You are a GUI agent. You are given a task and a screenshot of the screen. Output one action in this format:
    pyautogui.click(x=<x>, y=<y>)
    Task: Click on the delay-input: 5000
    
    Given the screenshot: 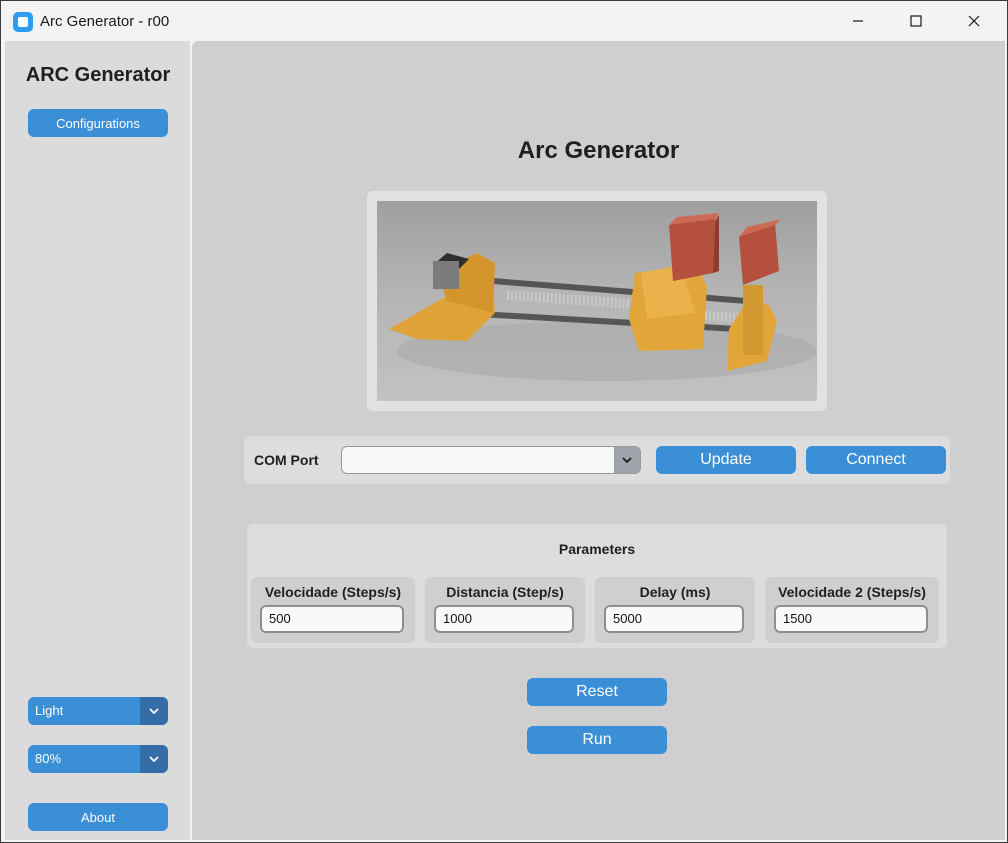 What is the action you would take?
    pyautogui.click(x=674, y=619)
    